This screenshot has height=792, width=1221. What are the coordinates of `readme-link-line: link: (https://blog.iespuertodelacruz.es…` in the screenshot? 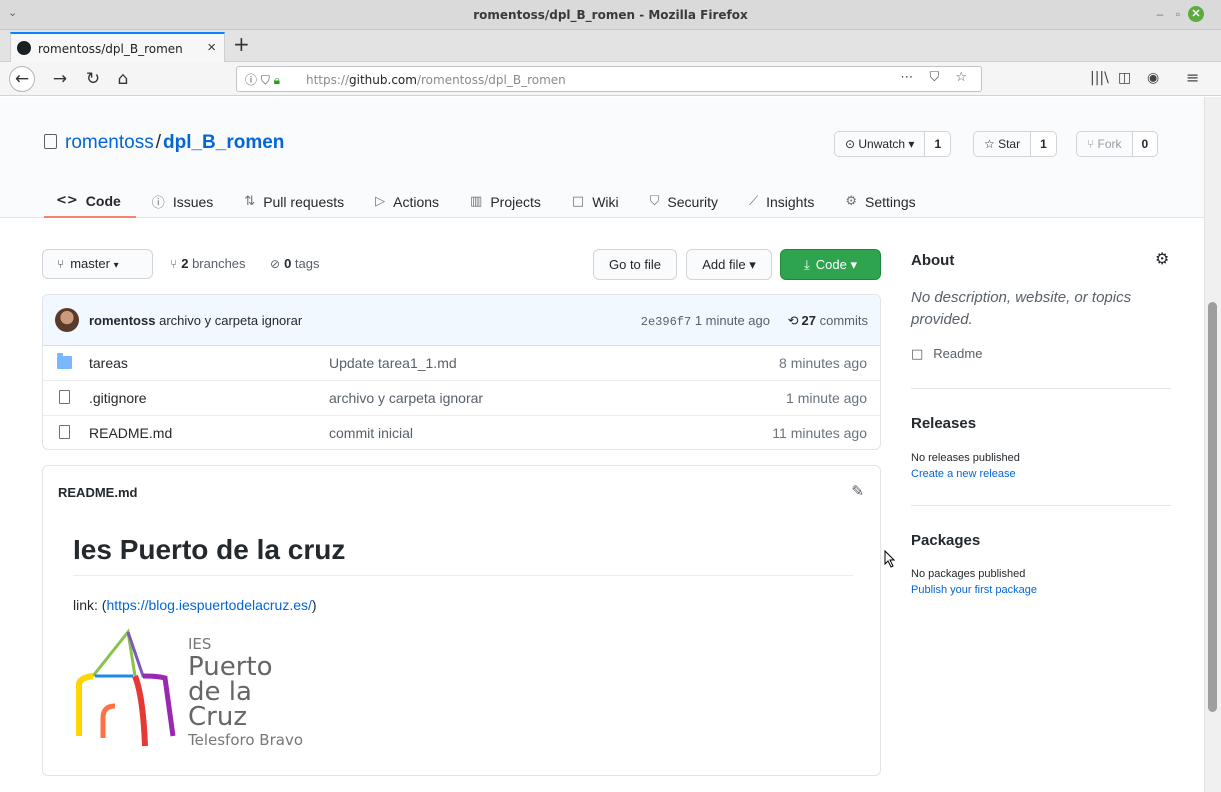 It's located at (195, 605).